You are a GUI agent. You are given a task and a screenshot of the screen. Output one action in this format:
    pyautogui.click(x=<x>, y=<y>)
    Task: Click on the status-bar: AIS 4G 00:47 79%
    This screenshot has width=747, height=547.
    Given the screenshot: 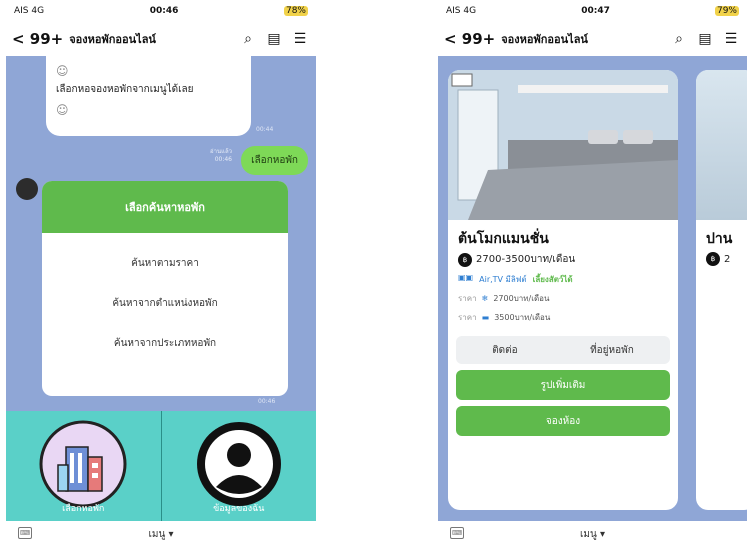 What is the action you would take?
    pyautogui.click(x=592, y=11)
    